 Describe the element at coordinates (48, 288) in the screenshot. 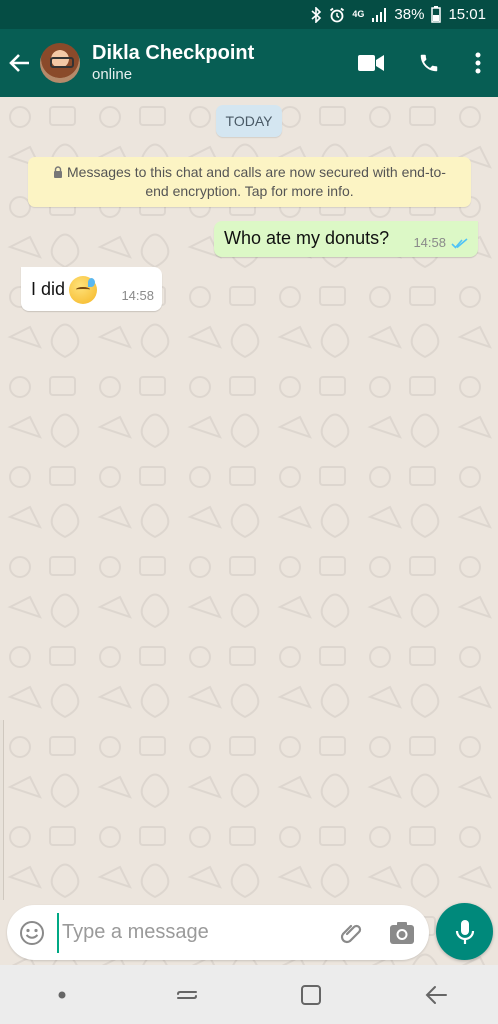

I see `message-text: I did` at that location.